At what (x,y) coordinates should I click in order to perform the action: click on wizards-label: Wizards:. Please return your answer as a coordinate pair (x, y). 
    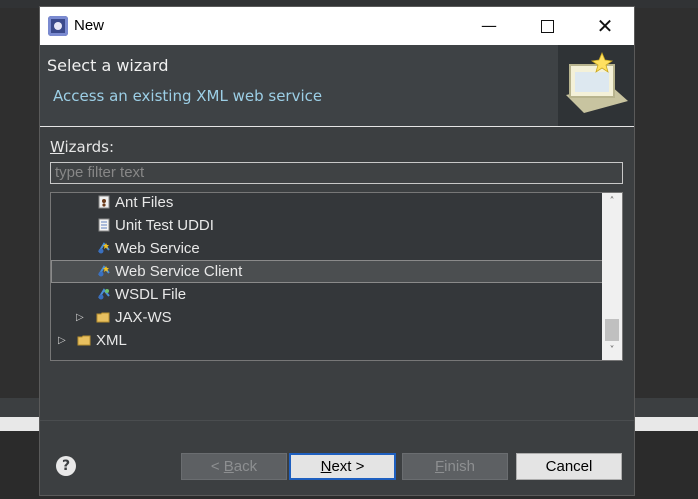
    Looking at the image, I should click on (82, 147).